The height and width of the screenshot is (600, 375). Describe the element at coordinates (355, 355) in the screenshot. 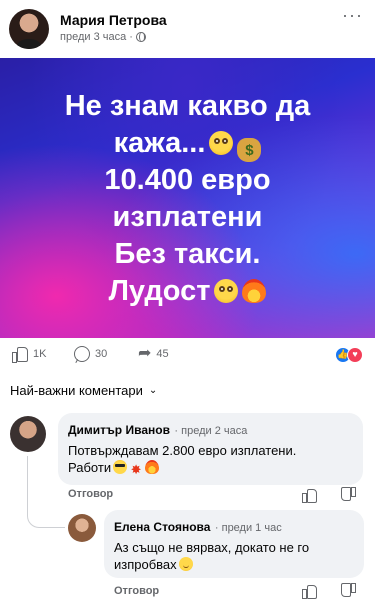

I see `love-reaction-icon: ♥` at that location.